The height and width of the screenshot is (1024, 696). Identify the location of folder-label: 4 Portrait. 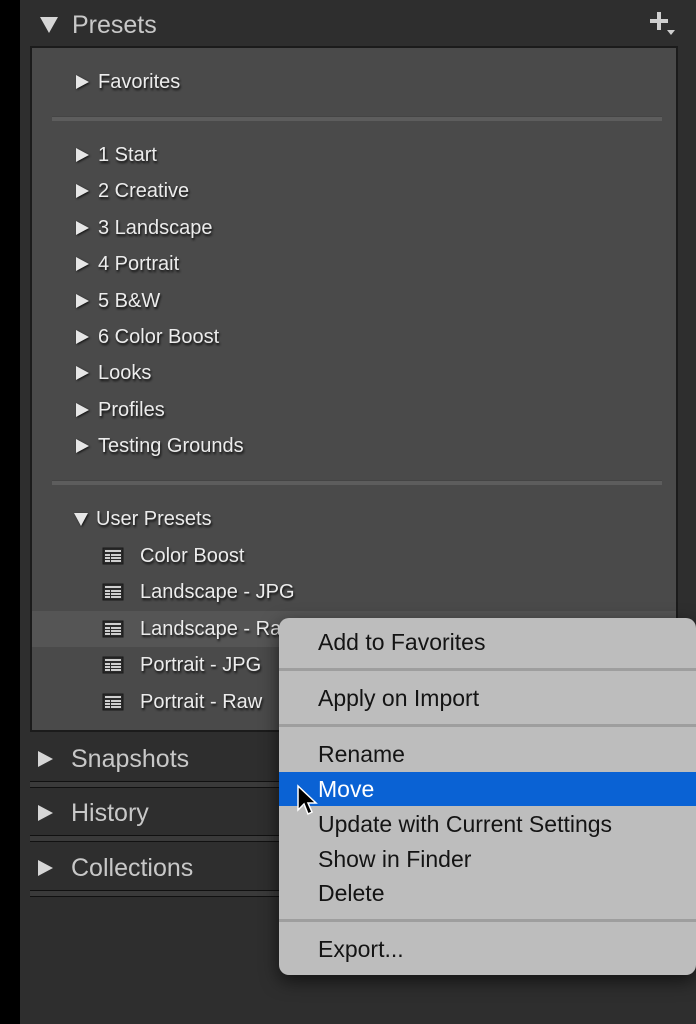
(139, 263).